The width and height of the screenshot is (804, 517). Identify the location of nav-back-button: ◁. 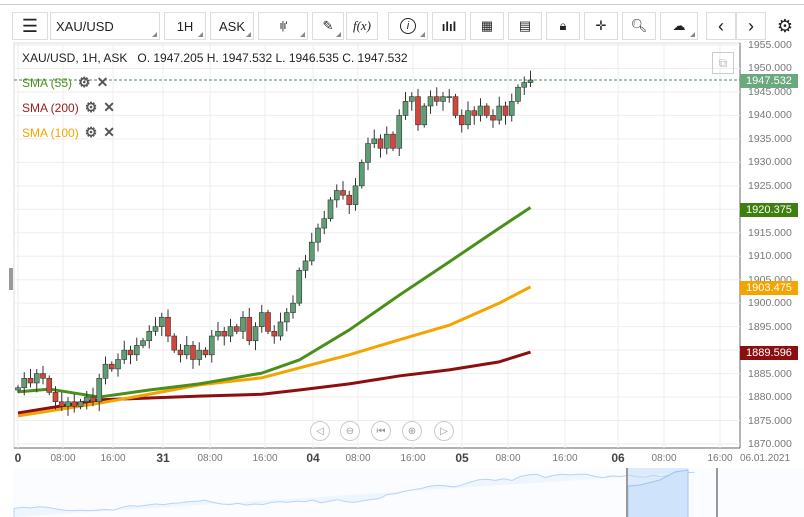
(320, 431).